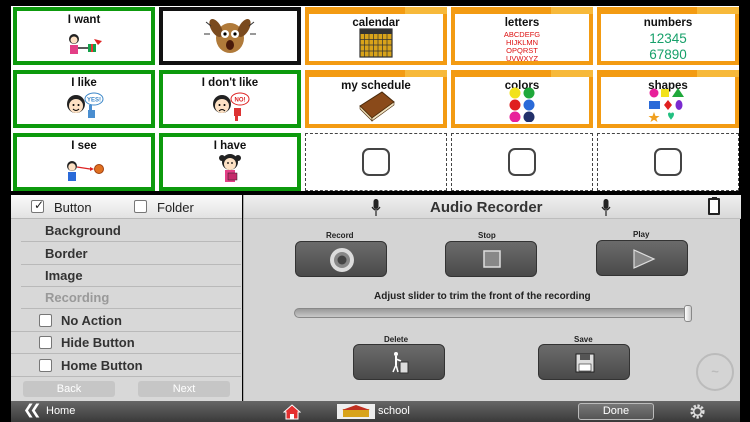  I want to click on tile-label: I see, so click(84, 146).